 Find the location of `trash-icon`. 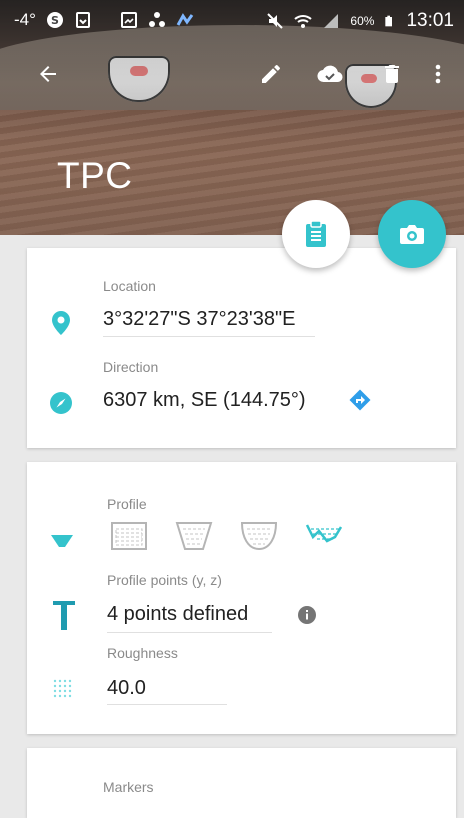

trash-icon is located at coordinates (392, 74).